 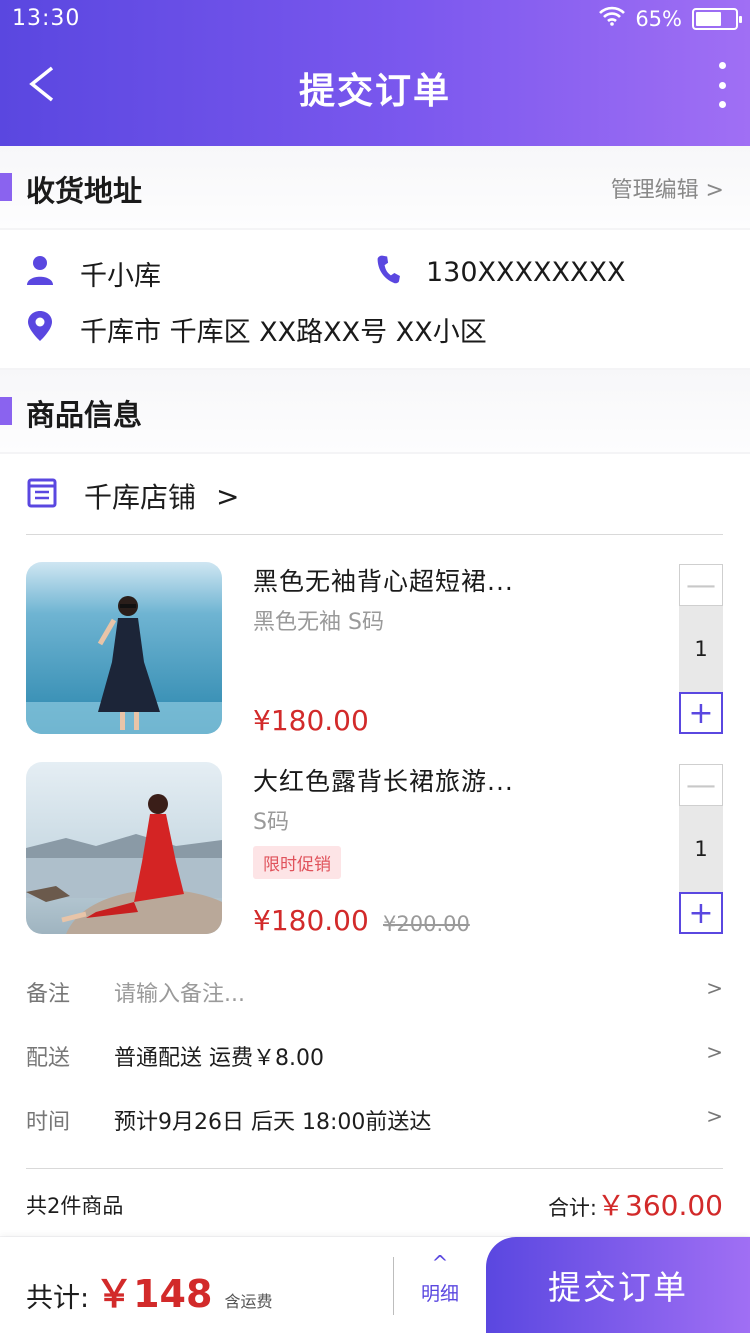 What do you see at coordinates (375, 1285) in the screenshot?
I see `checkout-bar: 共计: ￥148 含运费 ^ 明细 提交订单` at bounding box center [375, 1285].